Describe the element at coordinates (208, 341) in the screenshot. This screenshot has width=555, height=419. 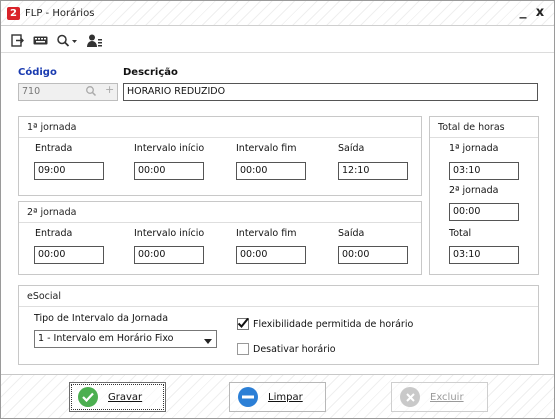
I see `chevron-down-icon` at that location.